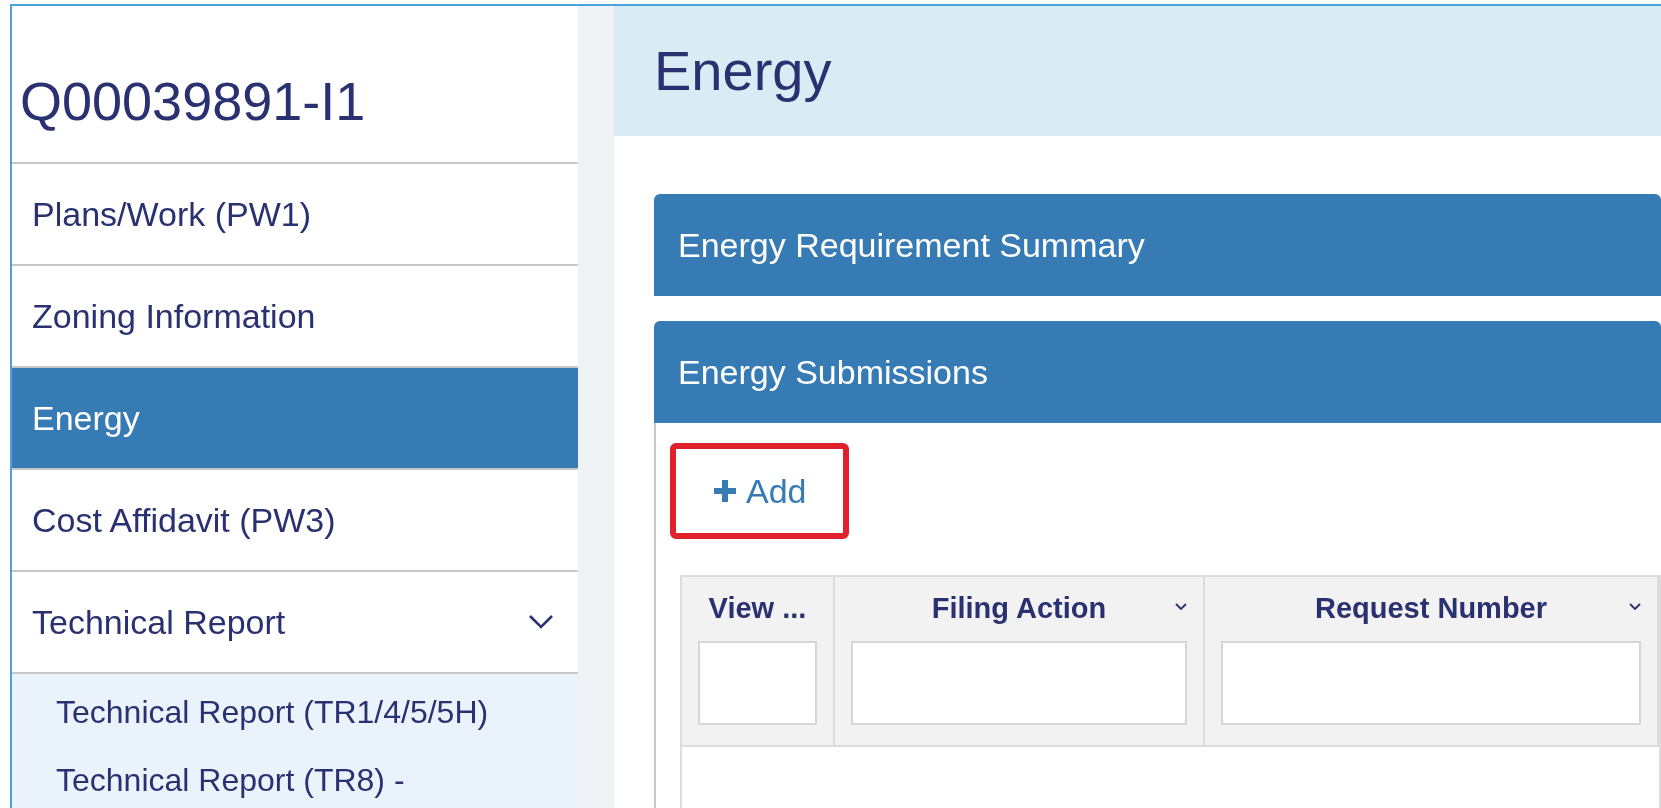  What do you see at coordinates (295, 712) in the screenshot?
I see `sidebar-subitem: Technical Report (TR1/4/5/5H)` at bounding box center [295, 712].